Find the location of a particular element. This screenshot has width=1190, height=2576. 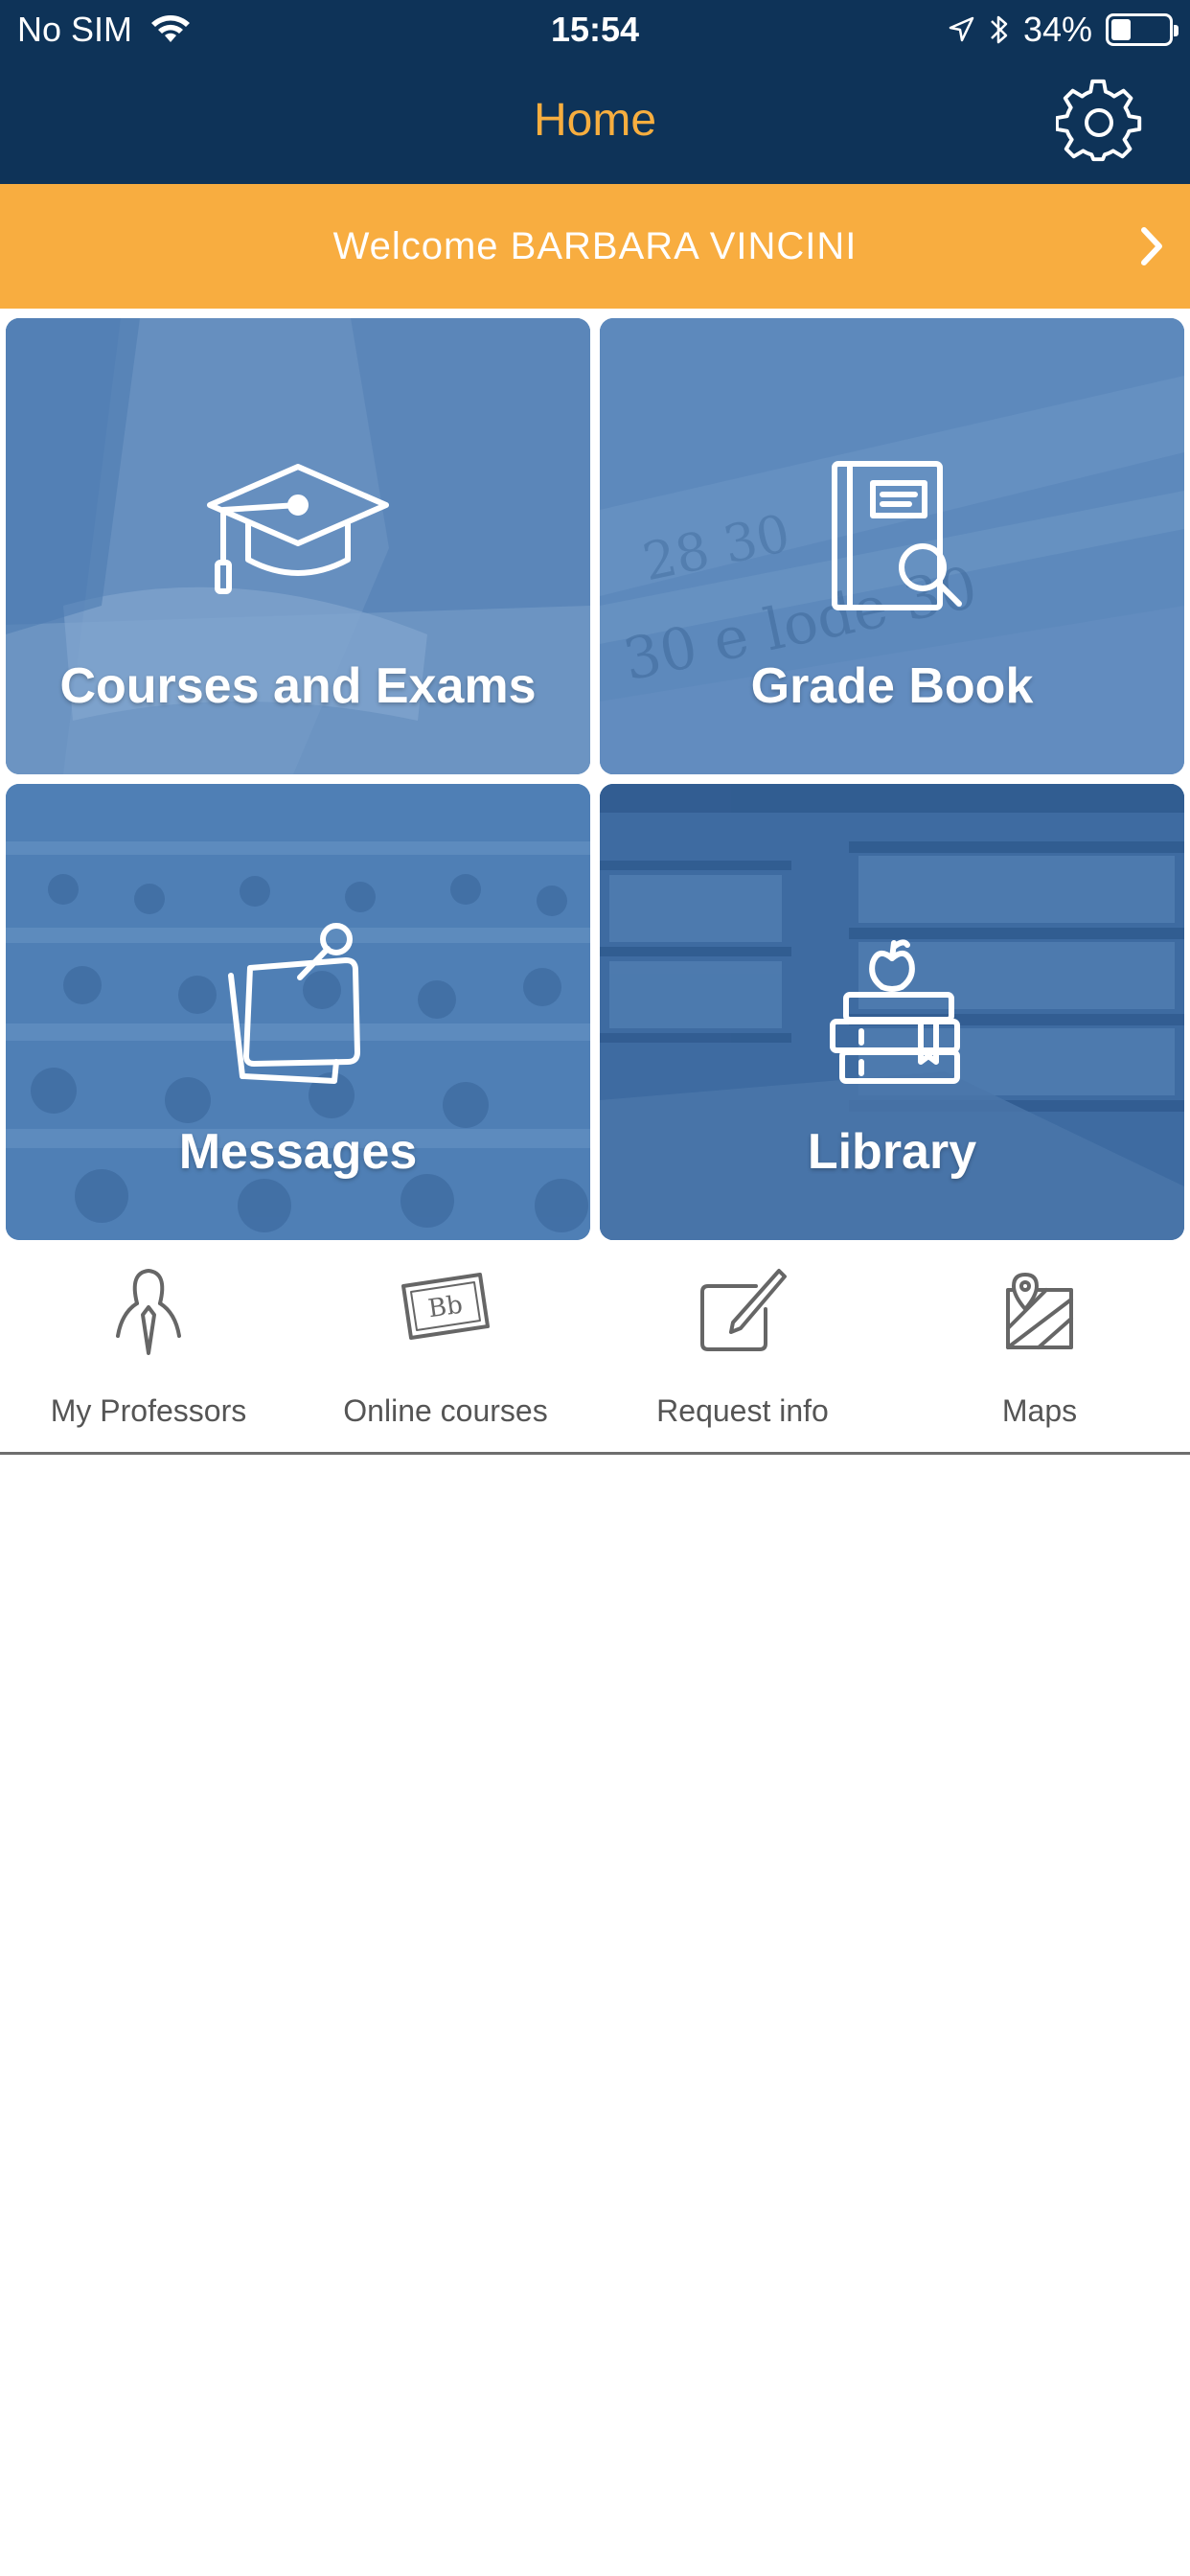

location-arrow-icon is located at coordinates (962, 29).